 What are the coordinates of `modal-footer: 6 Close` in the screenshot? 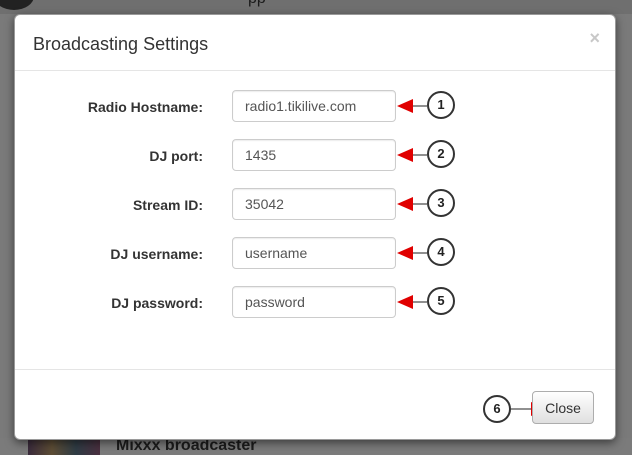 It's located at (315, 404).